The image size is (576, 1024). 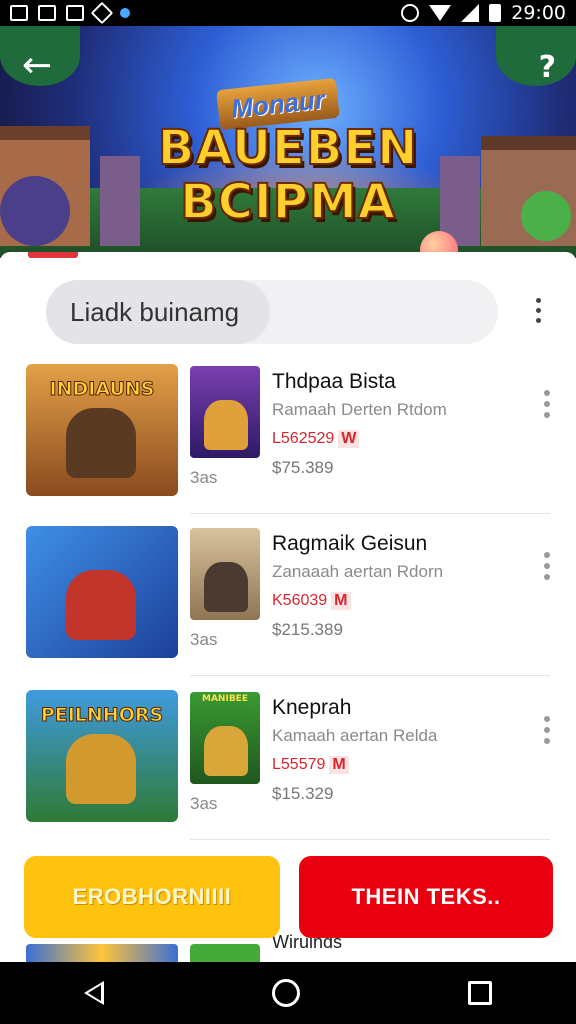 What do you see at coordinates (307, 629) in the screenshot?
I see `item-price: $215.389` at bounding box center [307, 629].